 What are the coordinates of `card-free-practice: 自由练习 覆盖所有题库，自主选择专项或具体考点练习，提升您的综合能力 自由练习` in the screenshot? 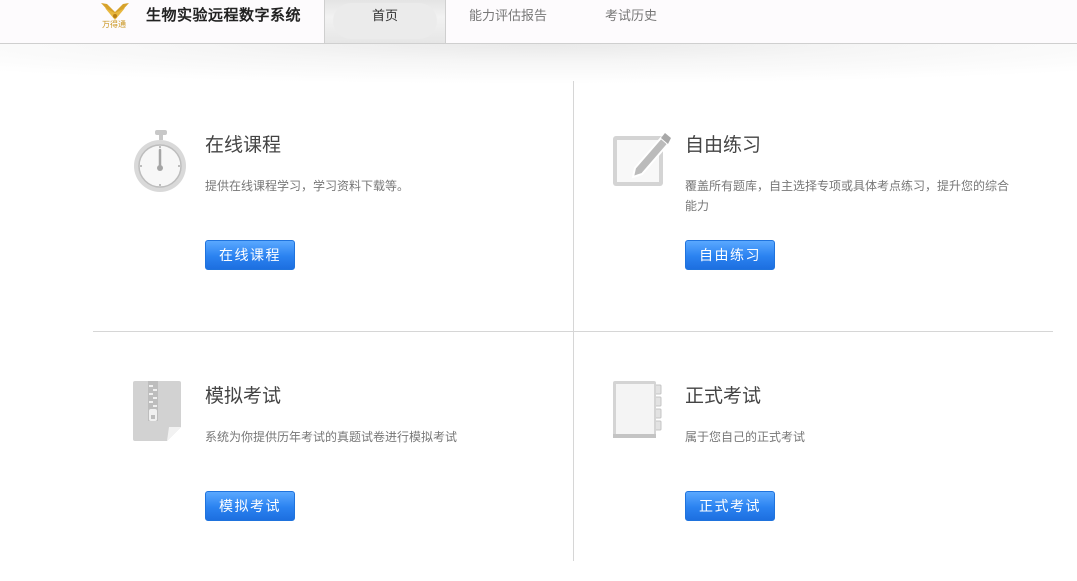 It's located at (828, 230).